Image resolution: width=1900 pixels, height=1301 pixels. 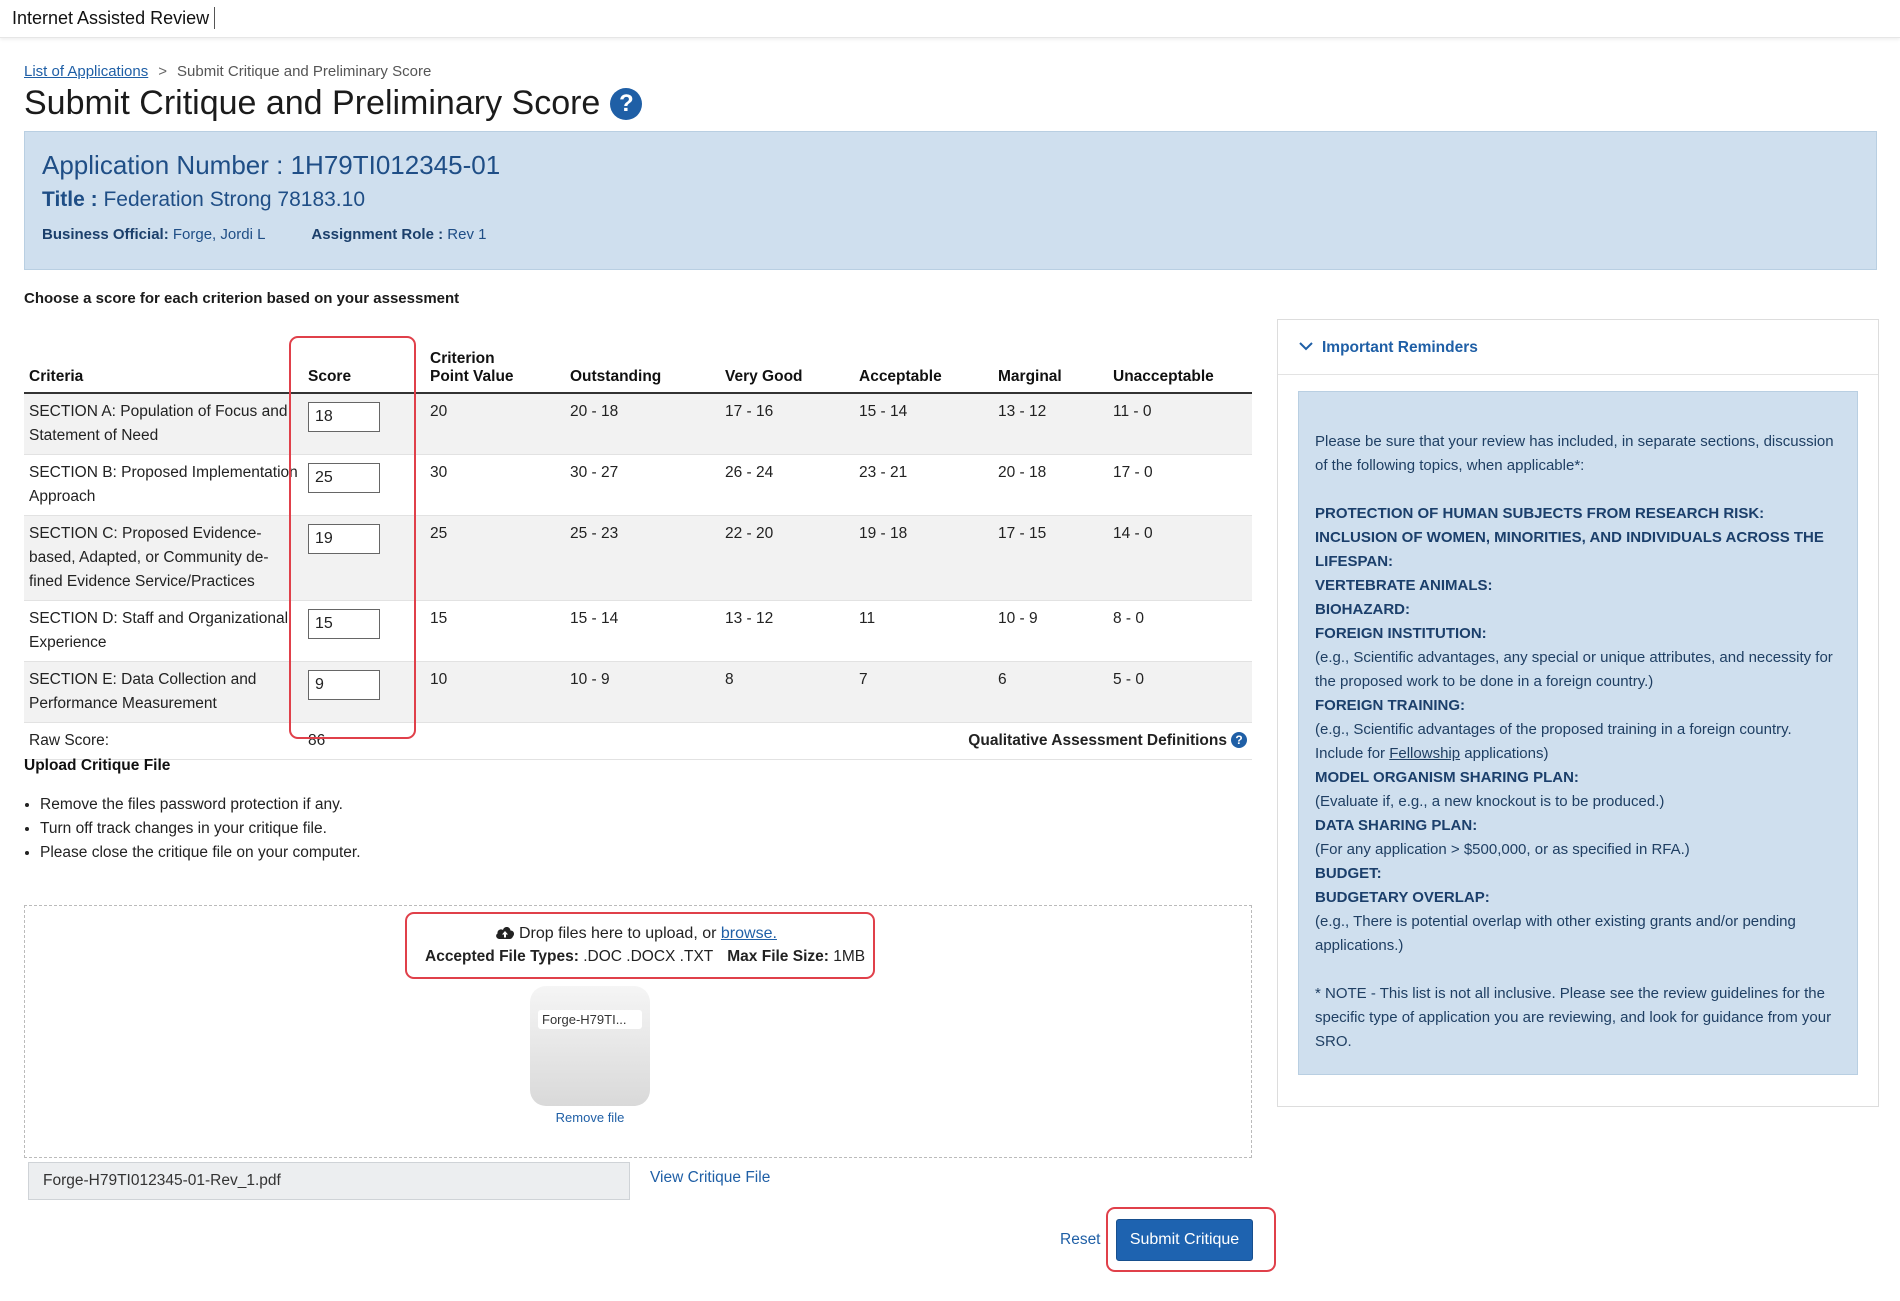 I want to click on reminder-heading: BIOHAZARD:, so click(x=1362, y=609).